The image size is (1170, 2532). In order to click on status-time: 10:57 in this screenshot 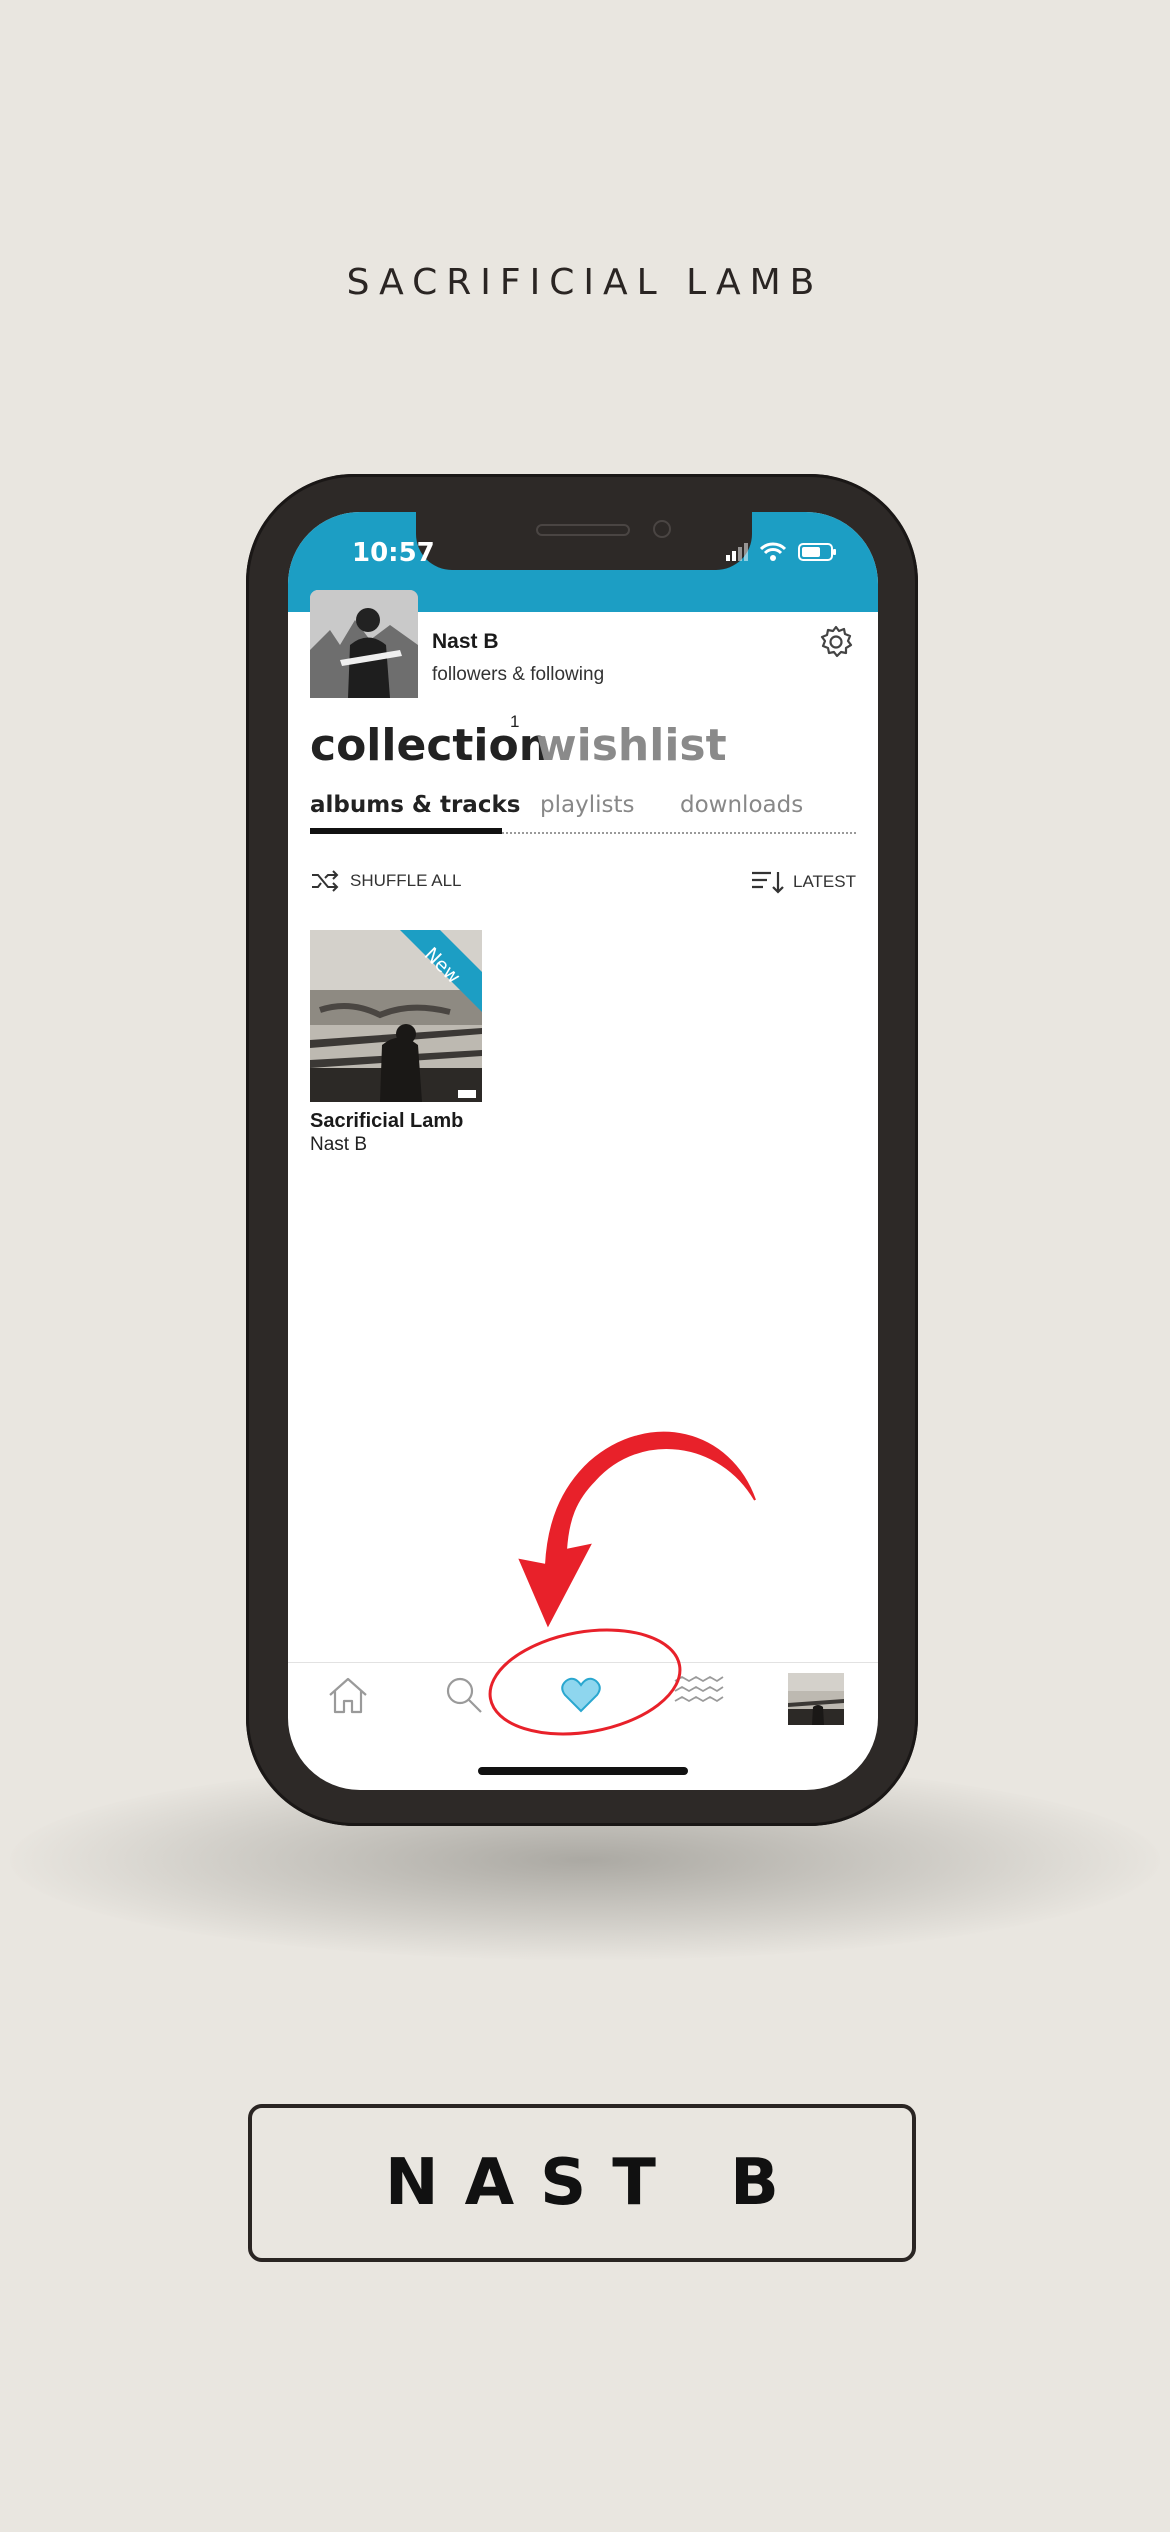, I will do `click(393, 553)`.